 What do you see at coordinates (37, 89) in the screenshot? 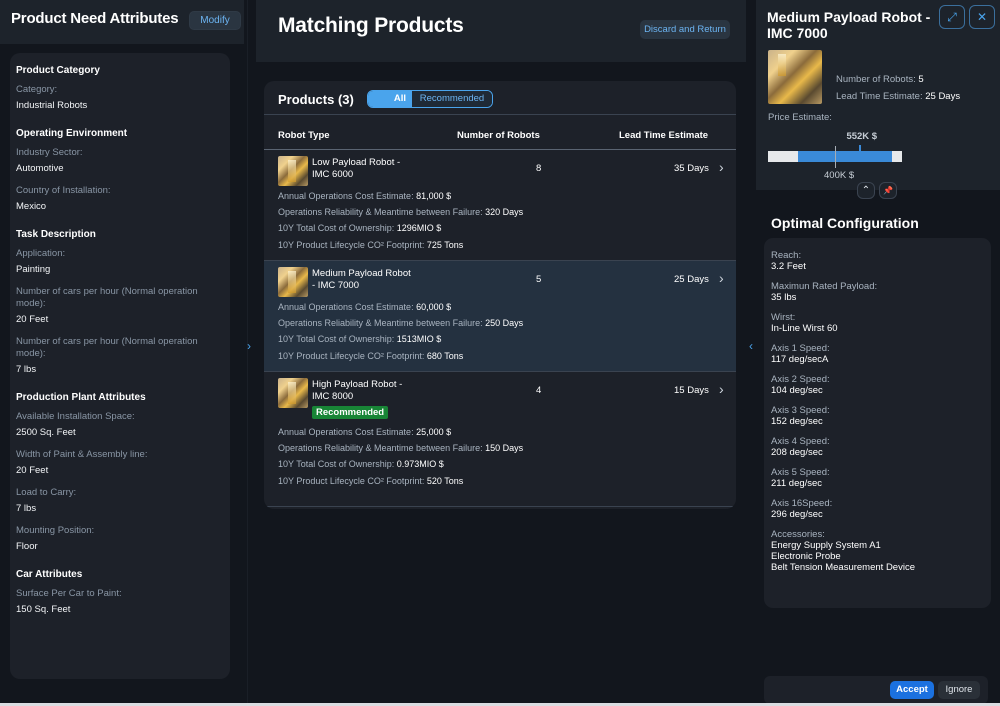
I see `field-label: Category:` at bounding box center [37, 89].